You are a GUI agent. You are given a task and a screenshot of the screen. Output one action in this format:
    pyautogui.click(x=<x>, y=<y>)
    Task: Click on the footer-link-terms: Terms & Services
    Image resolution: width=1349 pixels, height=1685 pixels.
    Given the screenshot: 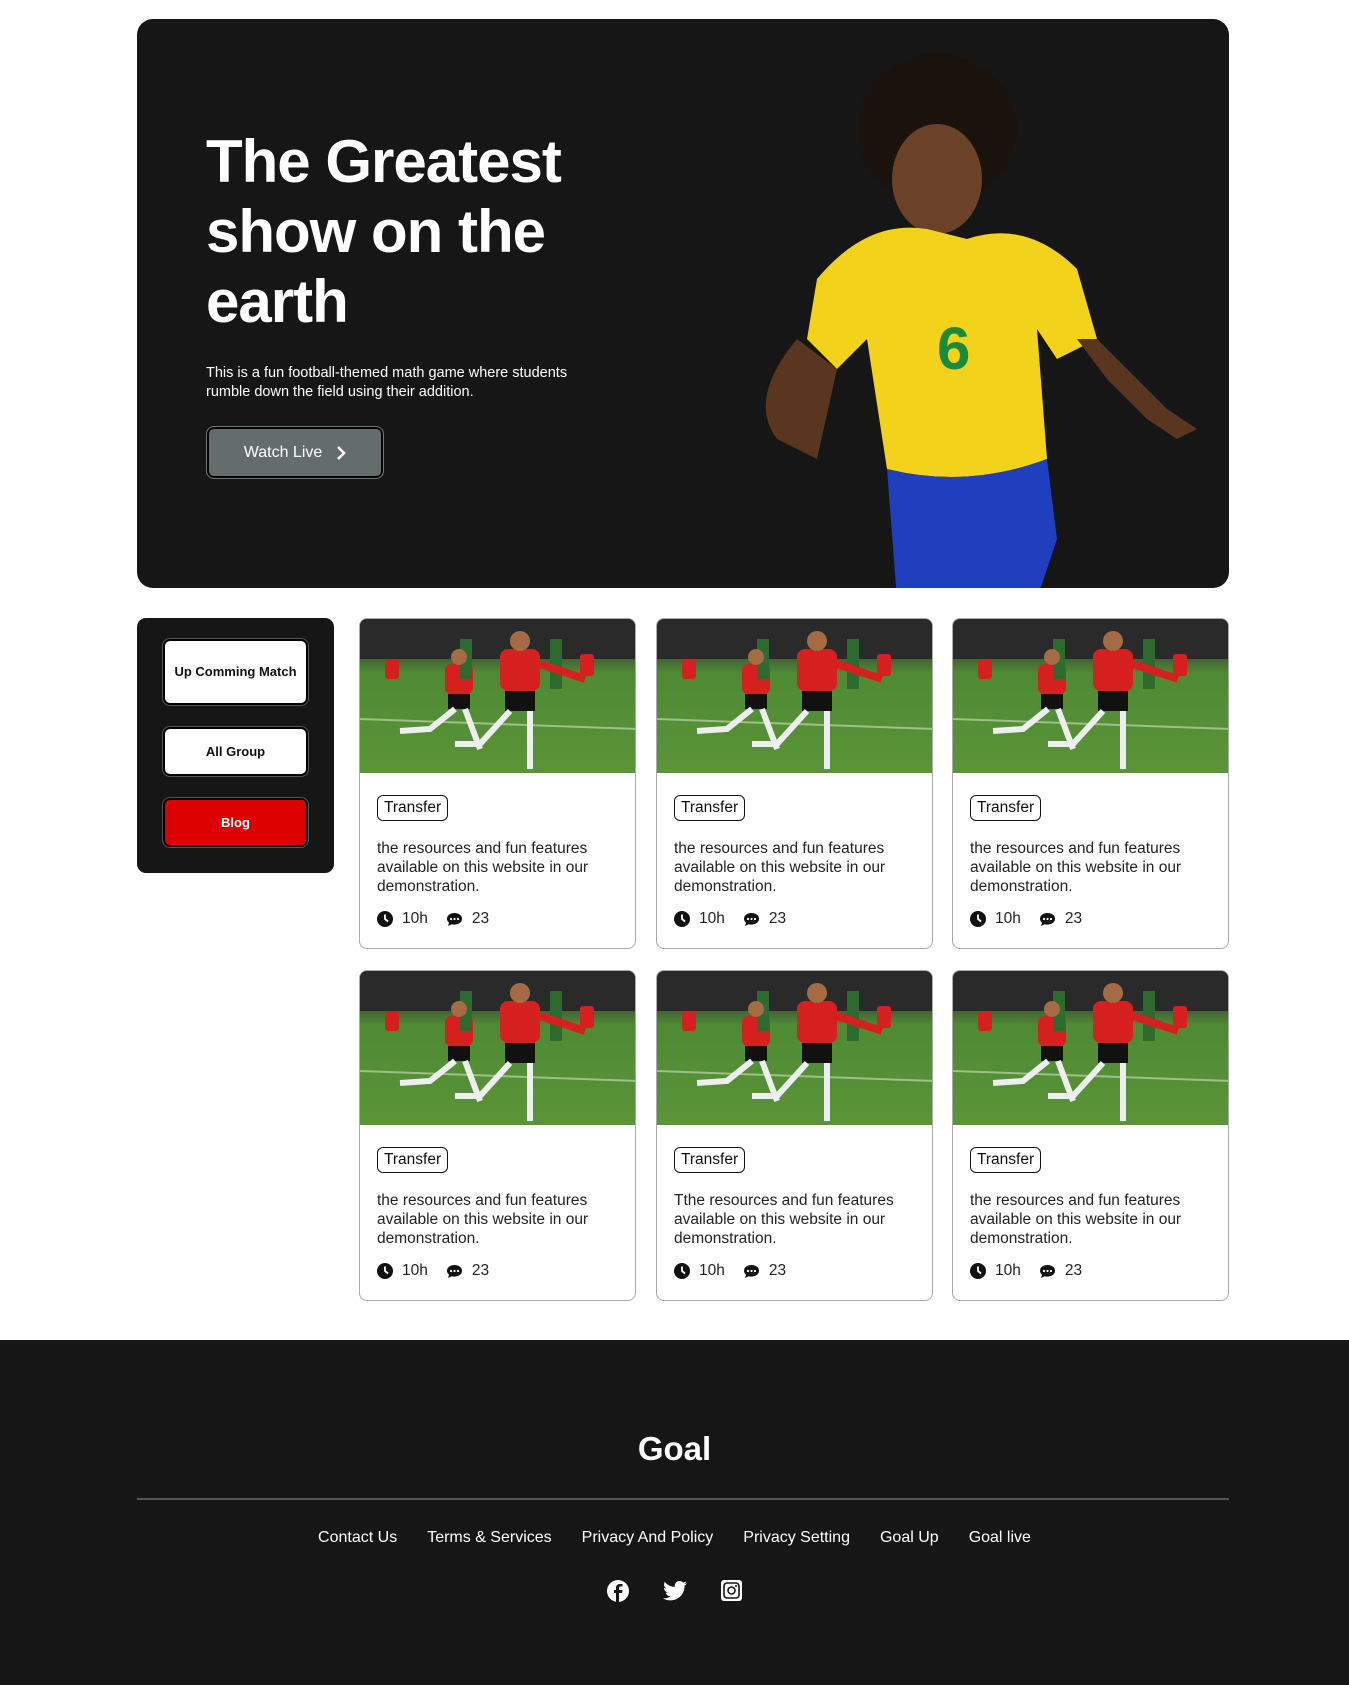 What is the action you would take?
    pyautogui.click(x=489, y=1538)
    